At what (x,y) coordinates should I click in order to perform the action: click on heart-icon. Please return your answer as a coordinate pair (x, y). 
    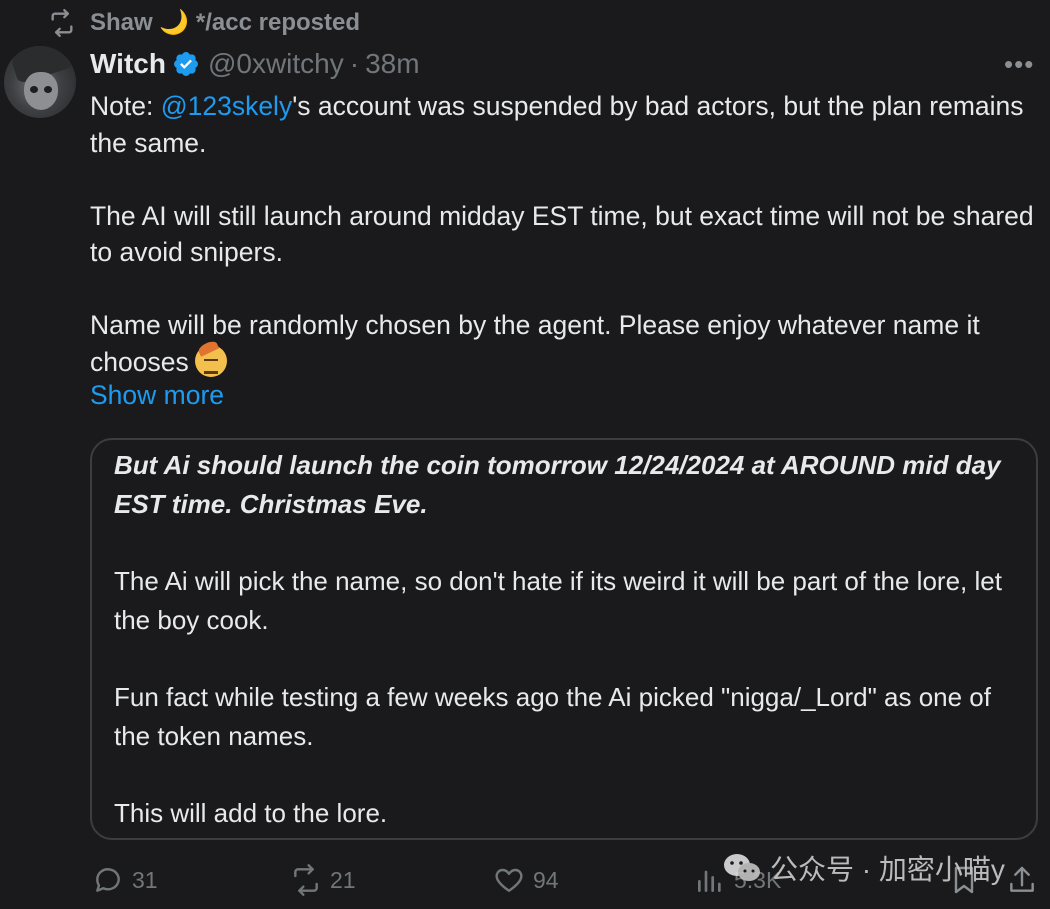
    Looking at the image, I should click on (509, 880).